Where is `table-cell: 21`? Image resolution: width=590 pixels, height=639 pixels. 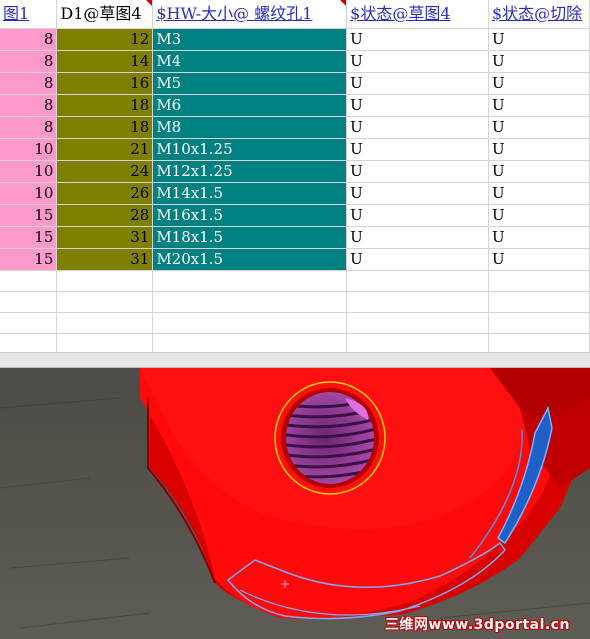
table-cell: 21 is located at coordinates (105, 149).